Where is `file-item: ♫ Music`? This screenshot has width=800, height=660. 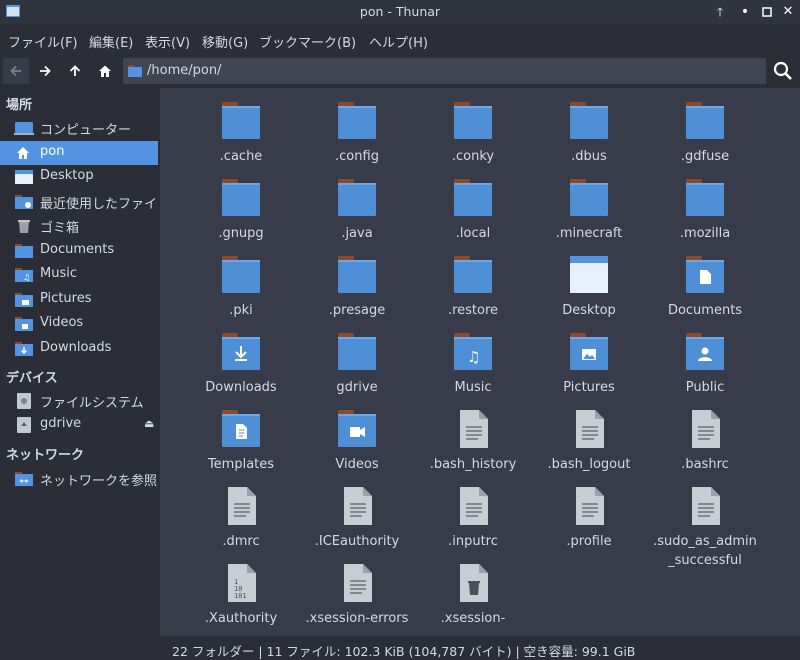
file-item: ♫ Music is located at coordinates (473, 359).